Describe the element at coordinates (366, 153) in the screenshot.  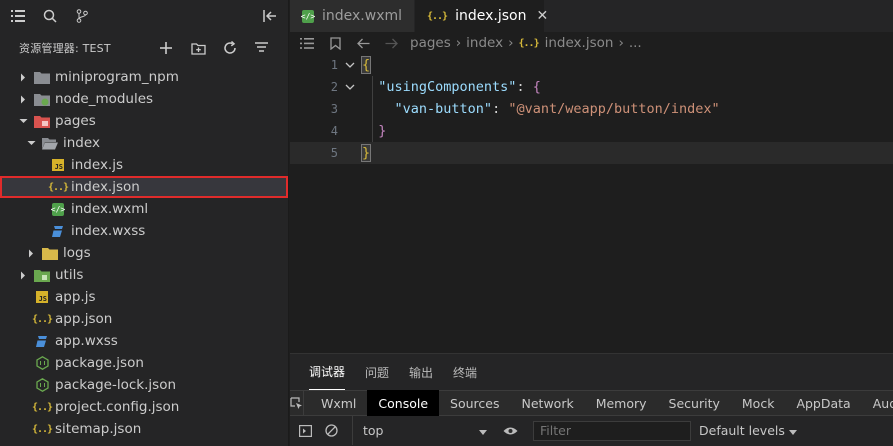
I see `json-brace: }` at that location.